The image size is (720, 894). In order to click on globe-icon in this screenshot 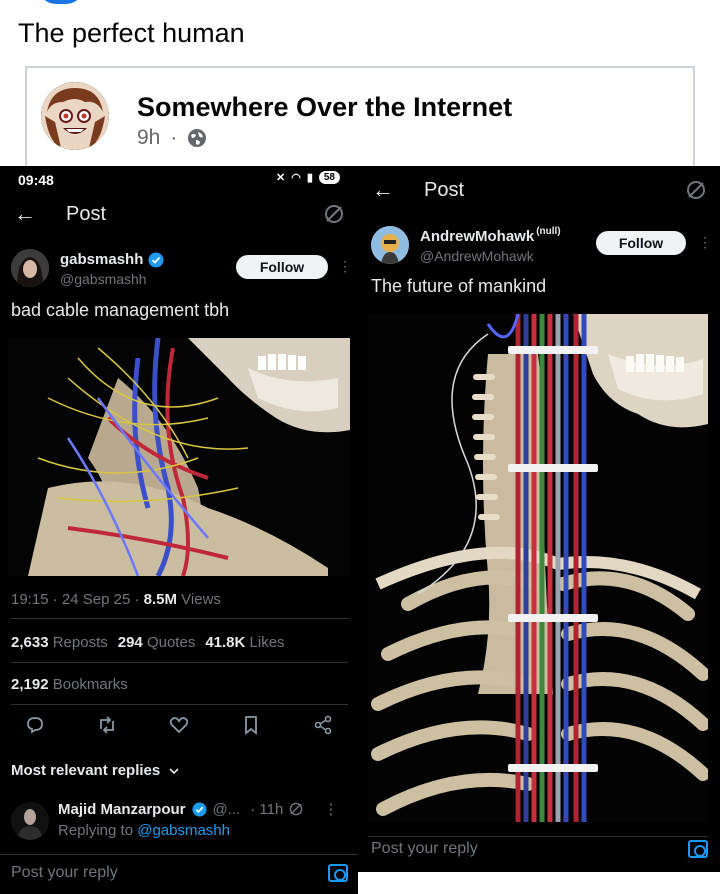, I will do `click(197, 138)`.